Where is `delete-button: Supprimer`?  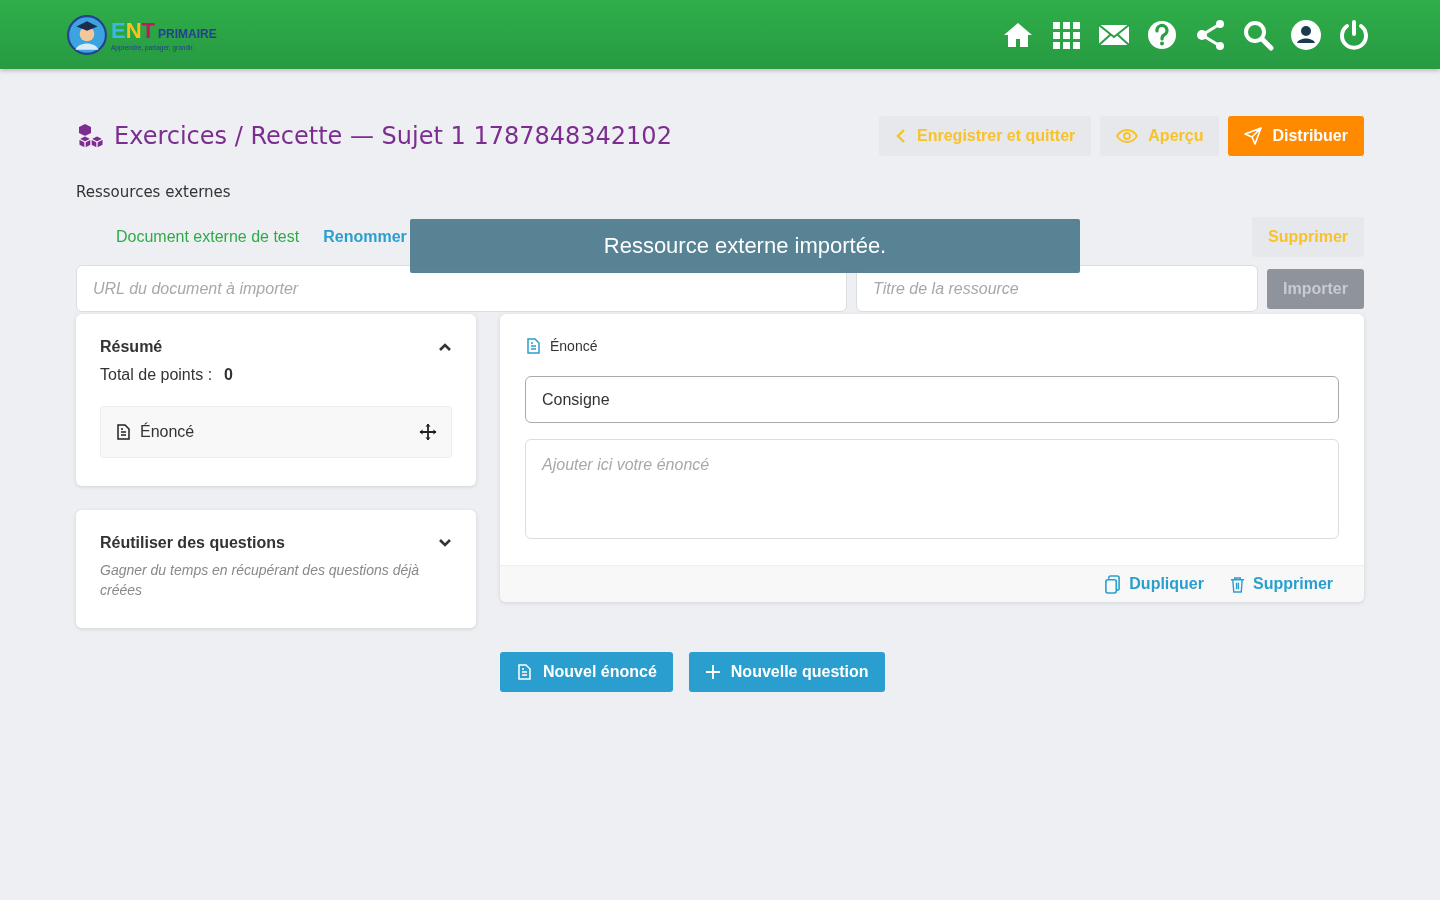
delete-button: Supprimer is located at coordinates (1281, 584).